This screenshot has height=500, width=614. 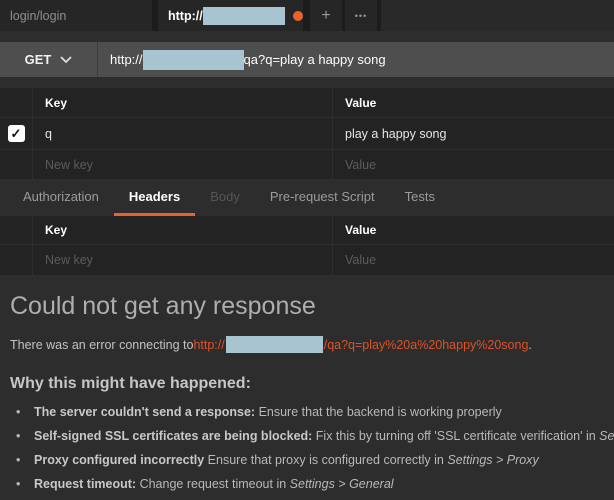 I want to click on tab-body: Body, so click(x=225, y=198).